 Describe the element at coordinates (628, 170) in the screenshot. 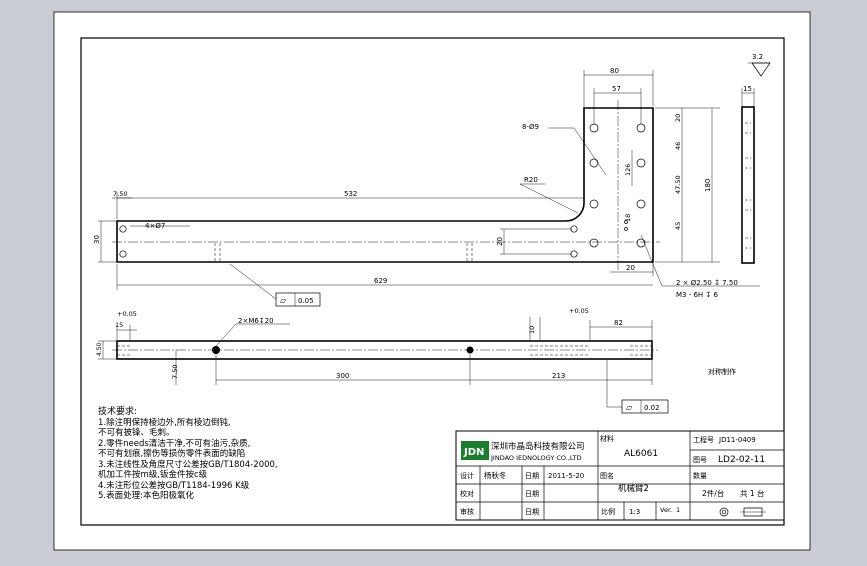

I see `dim-text: 126` at that location.